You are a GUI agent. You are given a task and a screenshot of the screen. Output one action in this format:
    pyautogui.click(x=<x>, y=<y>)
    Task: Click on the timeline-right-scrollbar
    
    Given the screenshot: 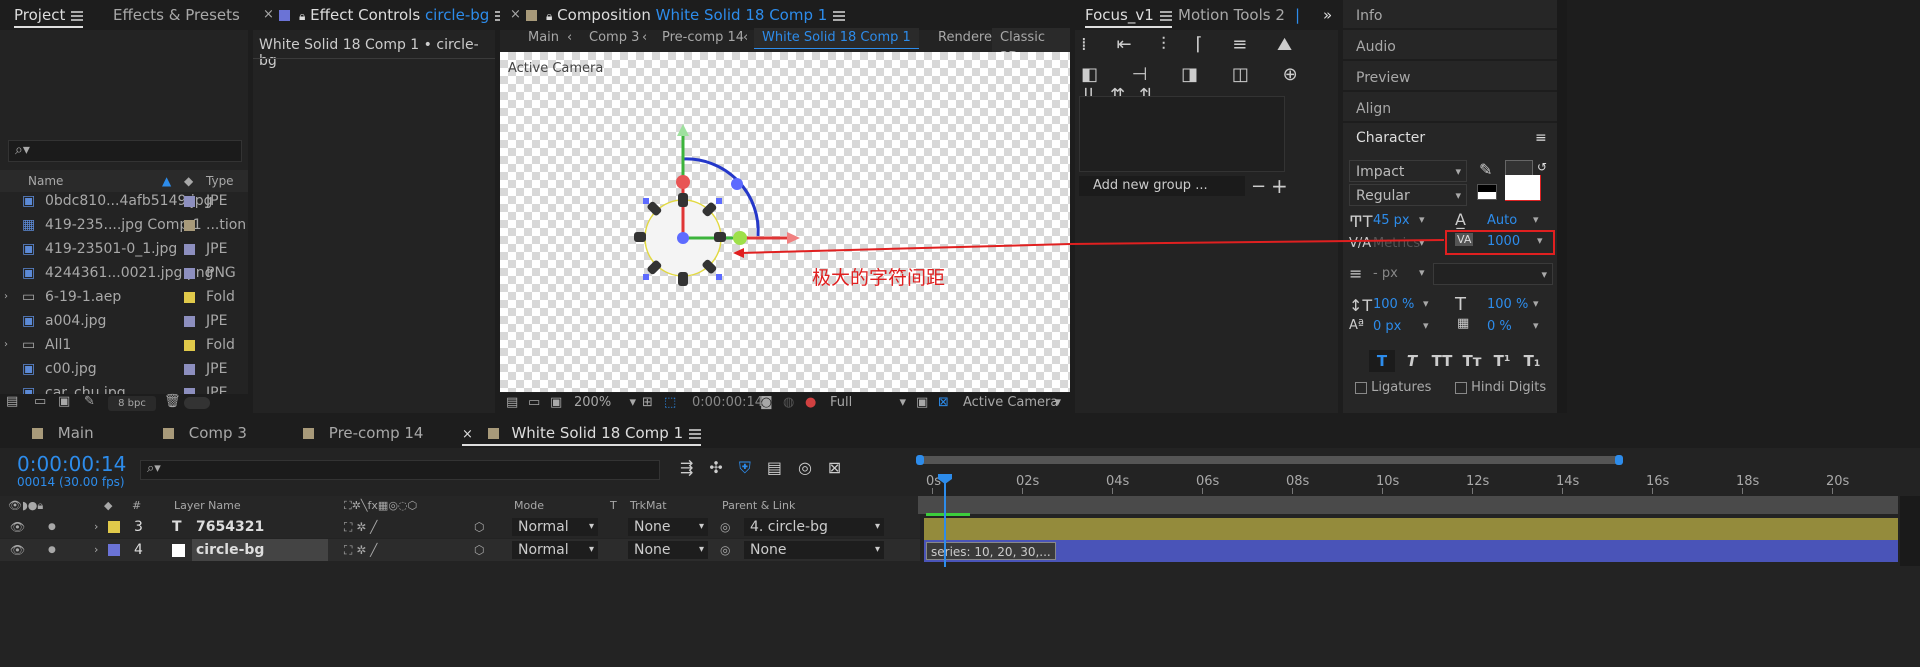 What is the action you would take?
    pyautogui.click(x=1910, y=531)
    